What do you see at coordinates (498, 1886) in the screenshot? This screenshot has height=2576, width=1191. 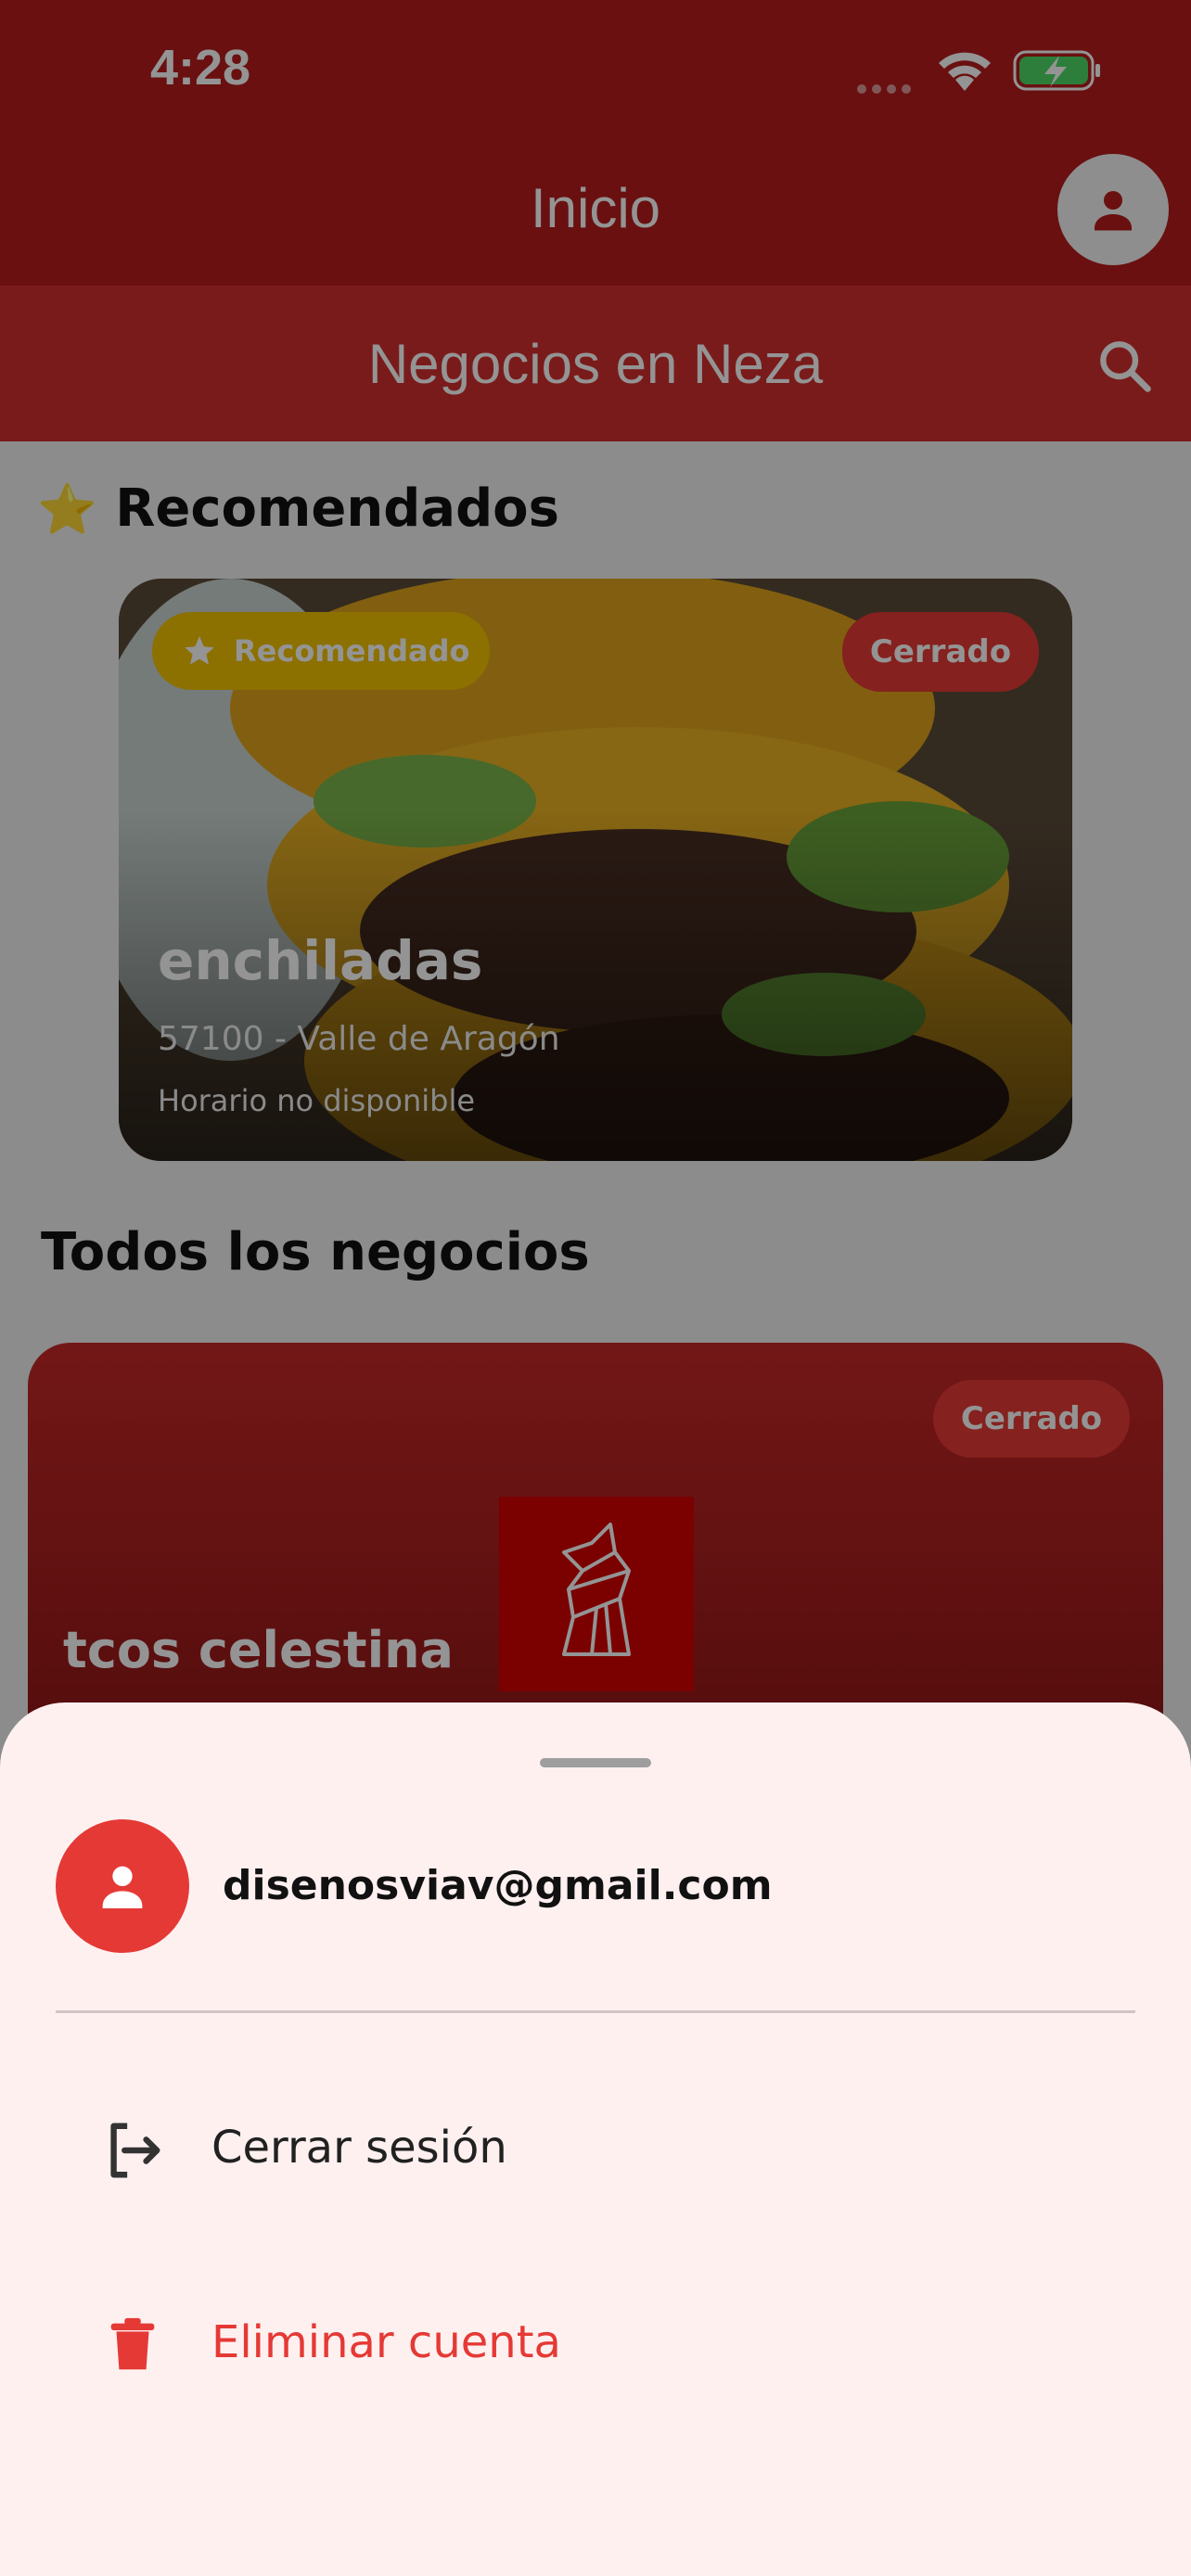 I see `user-email: disenosviav@gmail.com` at bounding box center [498, 1886].